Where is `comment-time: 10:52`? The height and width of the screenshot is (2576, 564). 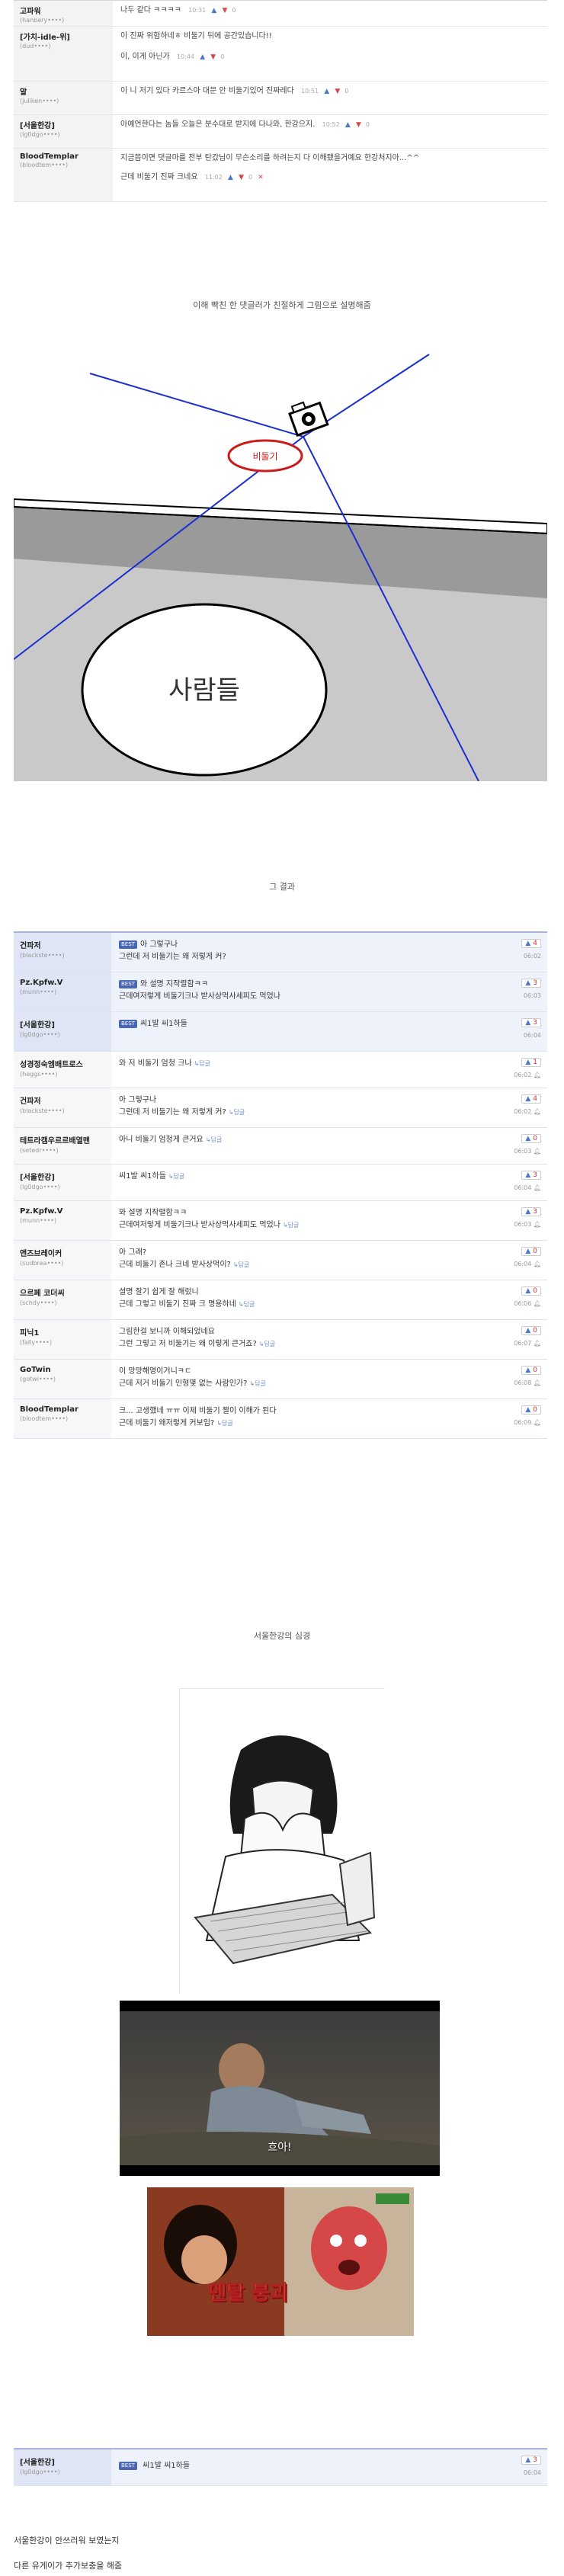
comment-time: 10:52 is located at coordinates (331, 125).